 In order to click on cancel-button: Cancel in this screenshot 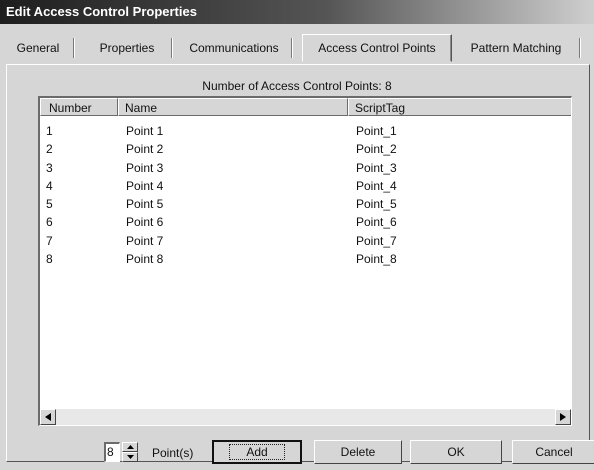, I will do `click(553, 452)`.